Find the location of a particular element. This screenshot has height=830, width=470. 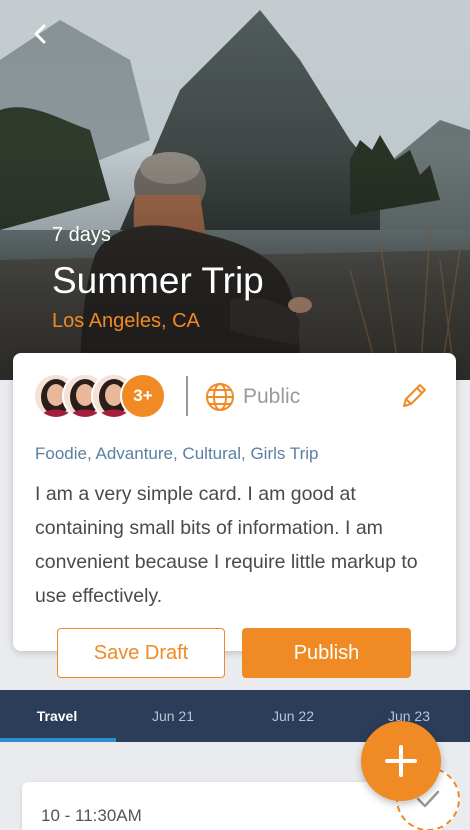

more-members-badge: 3+ is located at coordinates (143, 396).